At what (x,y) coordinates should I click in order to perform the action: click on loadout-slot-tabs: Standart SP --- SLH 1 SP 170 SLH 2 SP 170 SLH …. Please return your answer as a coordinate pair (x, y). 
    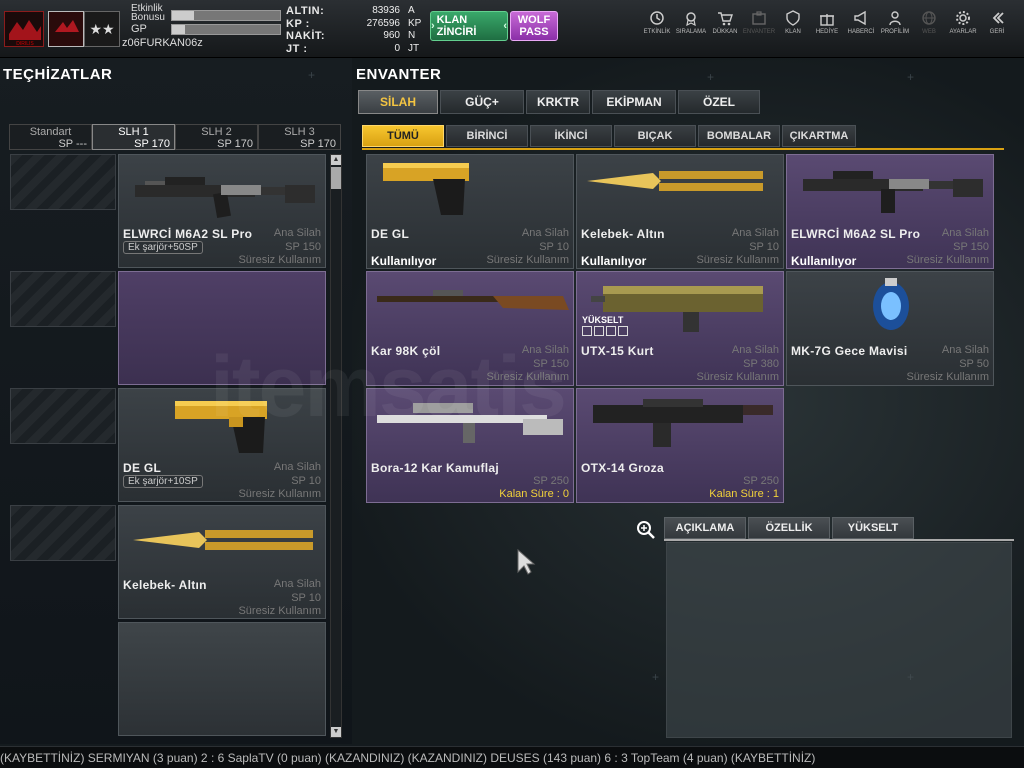
    Looking at the image, I should click on (176, 137).